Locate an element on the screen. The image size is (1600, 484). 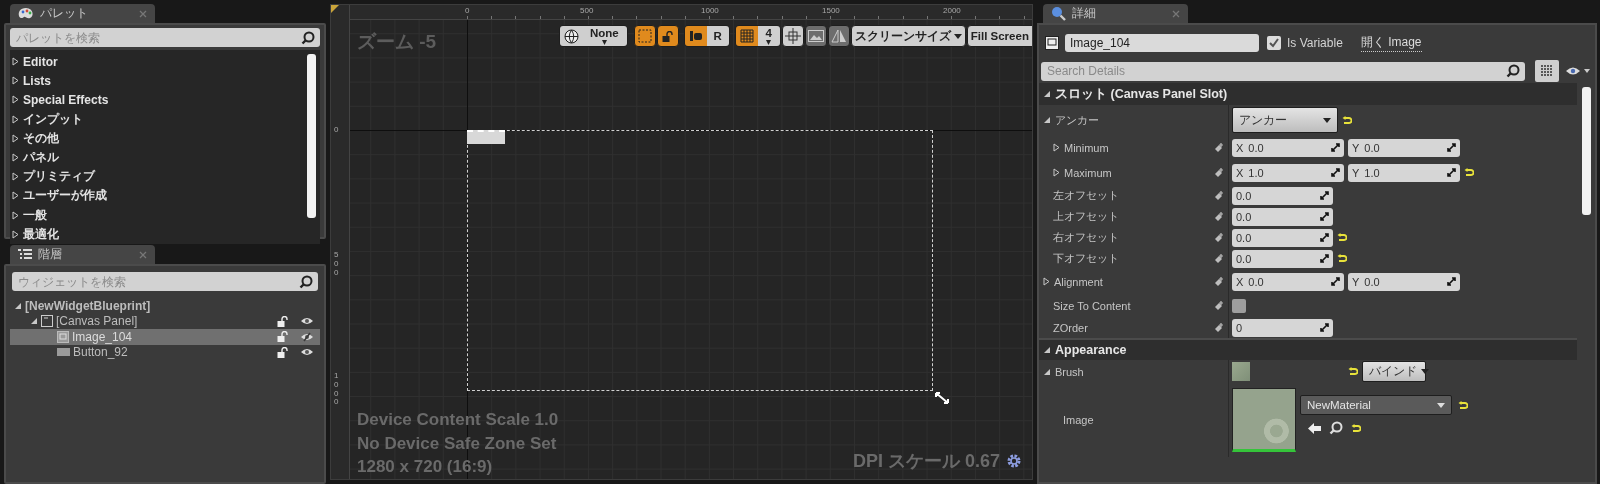
settings-icon is located at coordinates (1014, 461).